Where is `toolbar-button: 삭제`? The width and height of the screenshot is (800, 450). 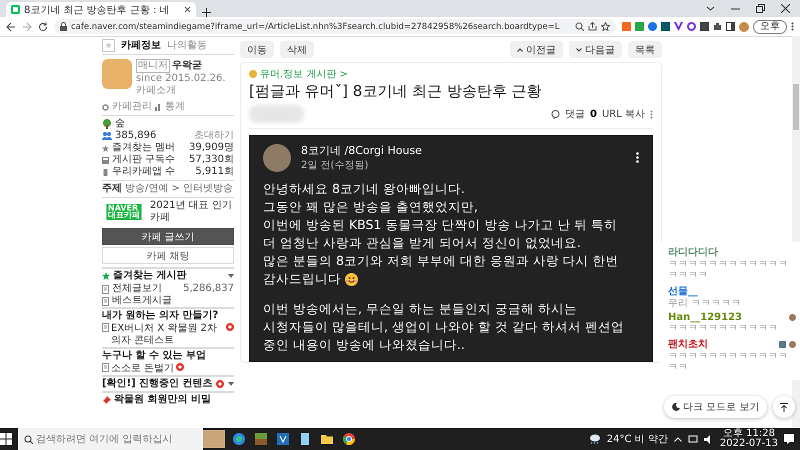 toolbar-button: 삭제 is located at coordinates (297, 49).